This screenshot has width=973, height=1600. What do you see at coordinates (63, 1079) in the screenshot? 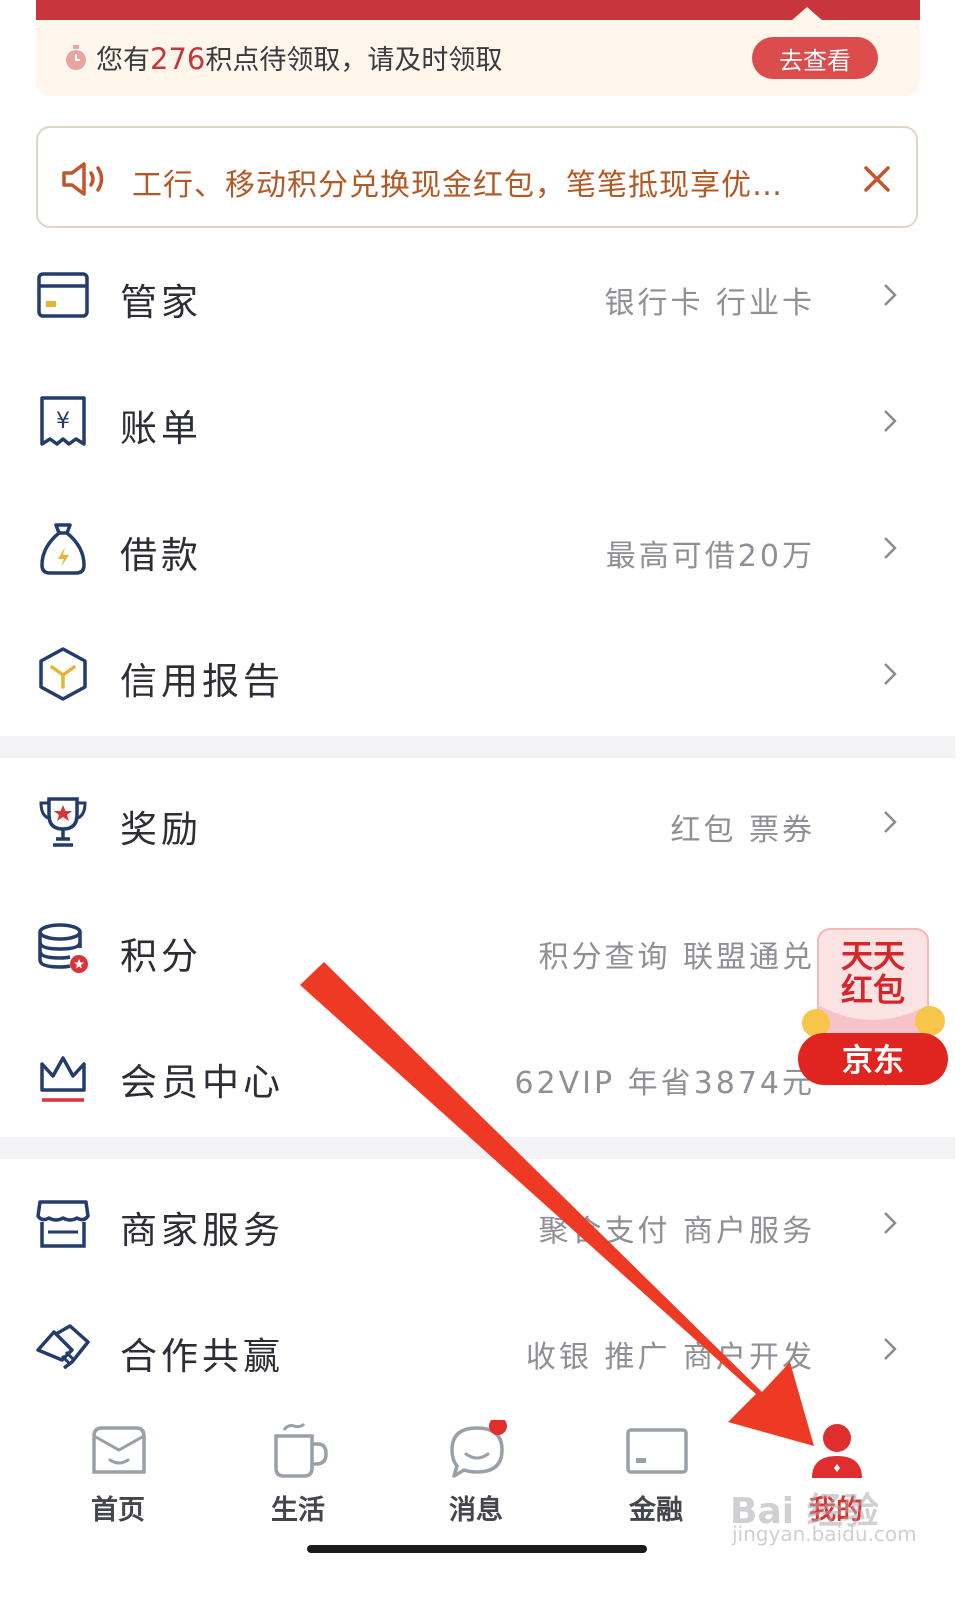
I see `crown-icon` at bounding box center [63, 1079].